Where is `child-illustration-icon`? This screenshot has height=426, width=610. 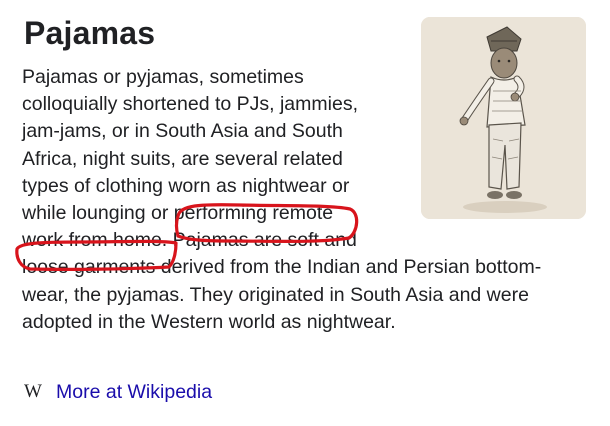
child-illustration-icon is located at coordinates (503, 118).